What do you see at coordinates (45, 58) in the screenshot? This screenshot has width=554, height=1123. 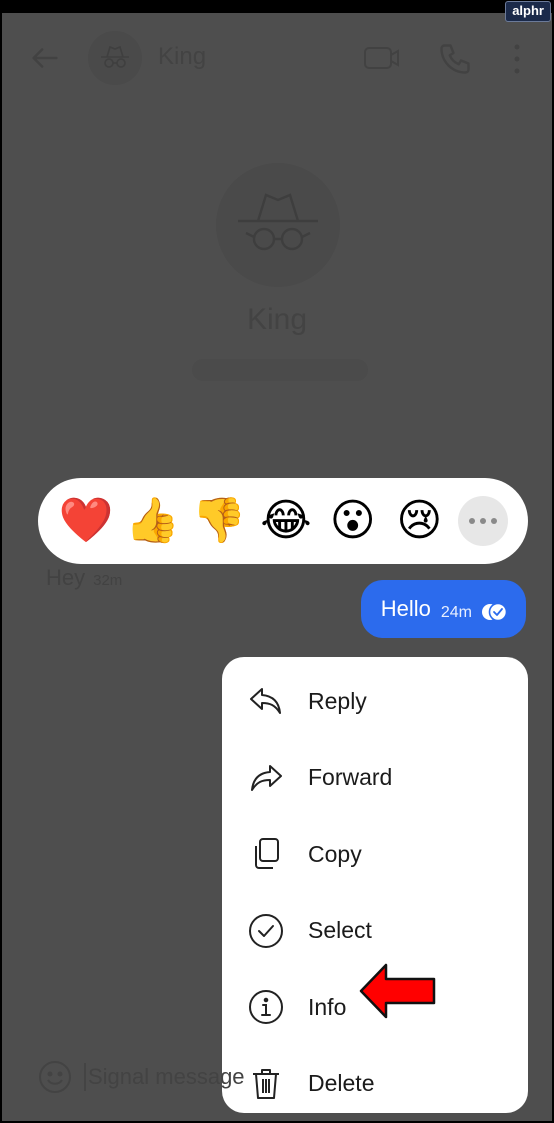 I see `back-arrow-icon` at bounding box center [45, 58].